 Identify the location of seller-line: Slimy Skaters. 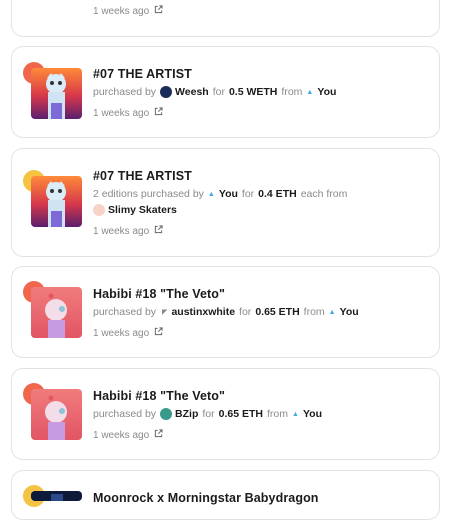
(135, 210).